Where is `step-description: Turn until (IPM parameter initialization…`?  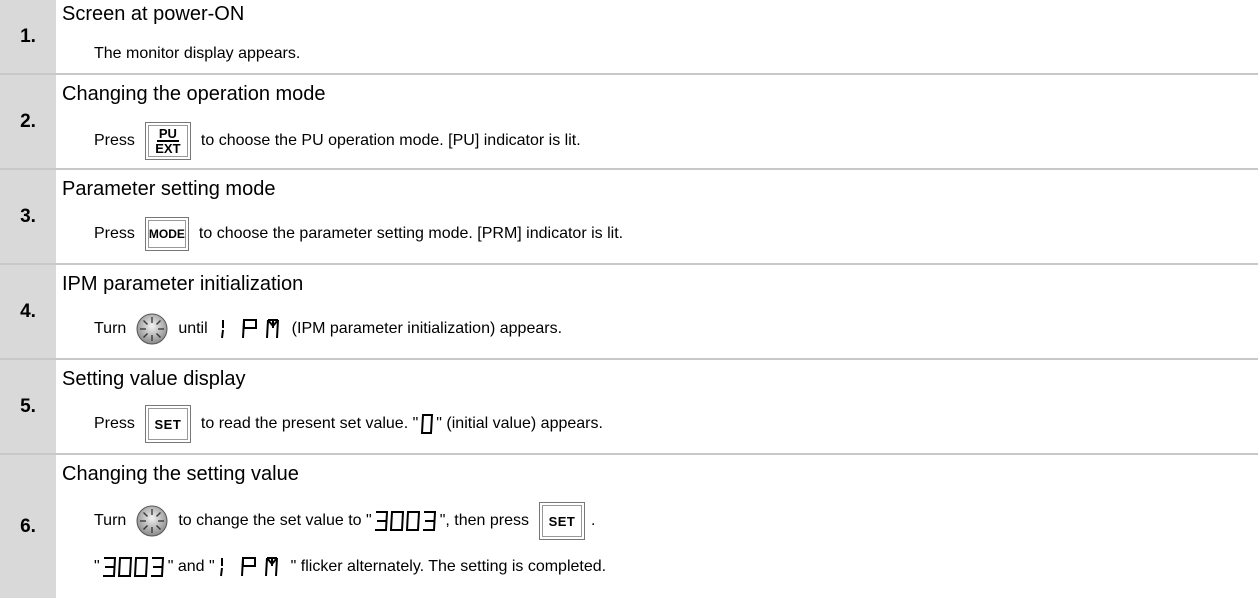
step-description: Turn until (IPM parameter initialization… is located at coordinates (328, 329).